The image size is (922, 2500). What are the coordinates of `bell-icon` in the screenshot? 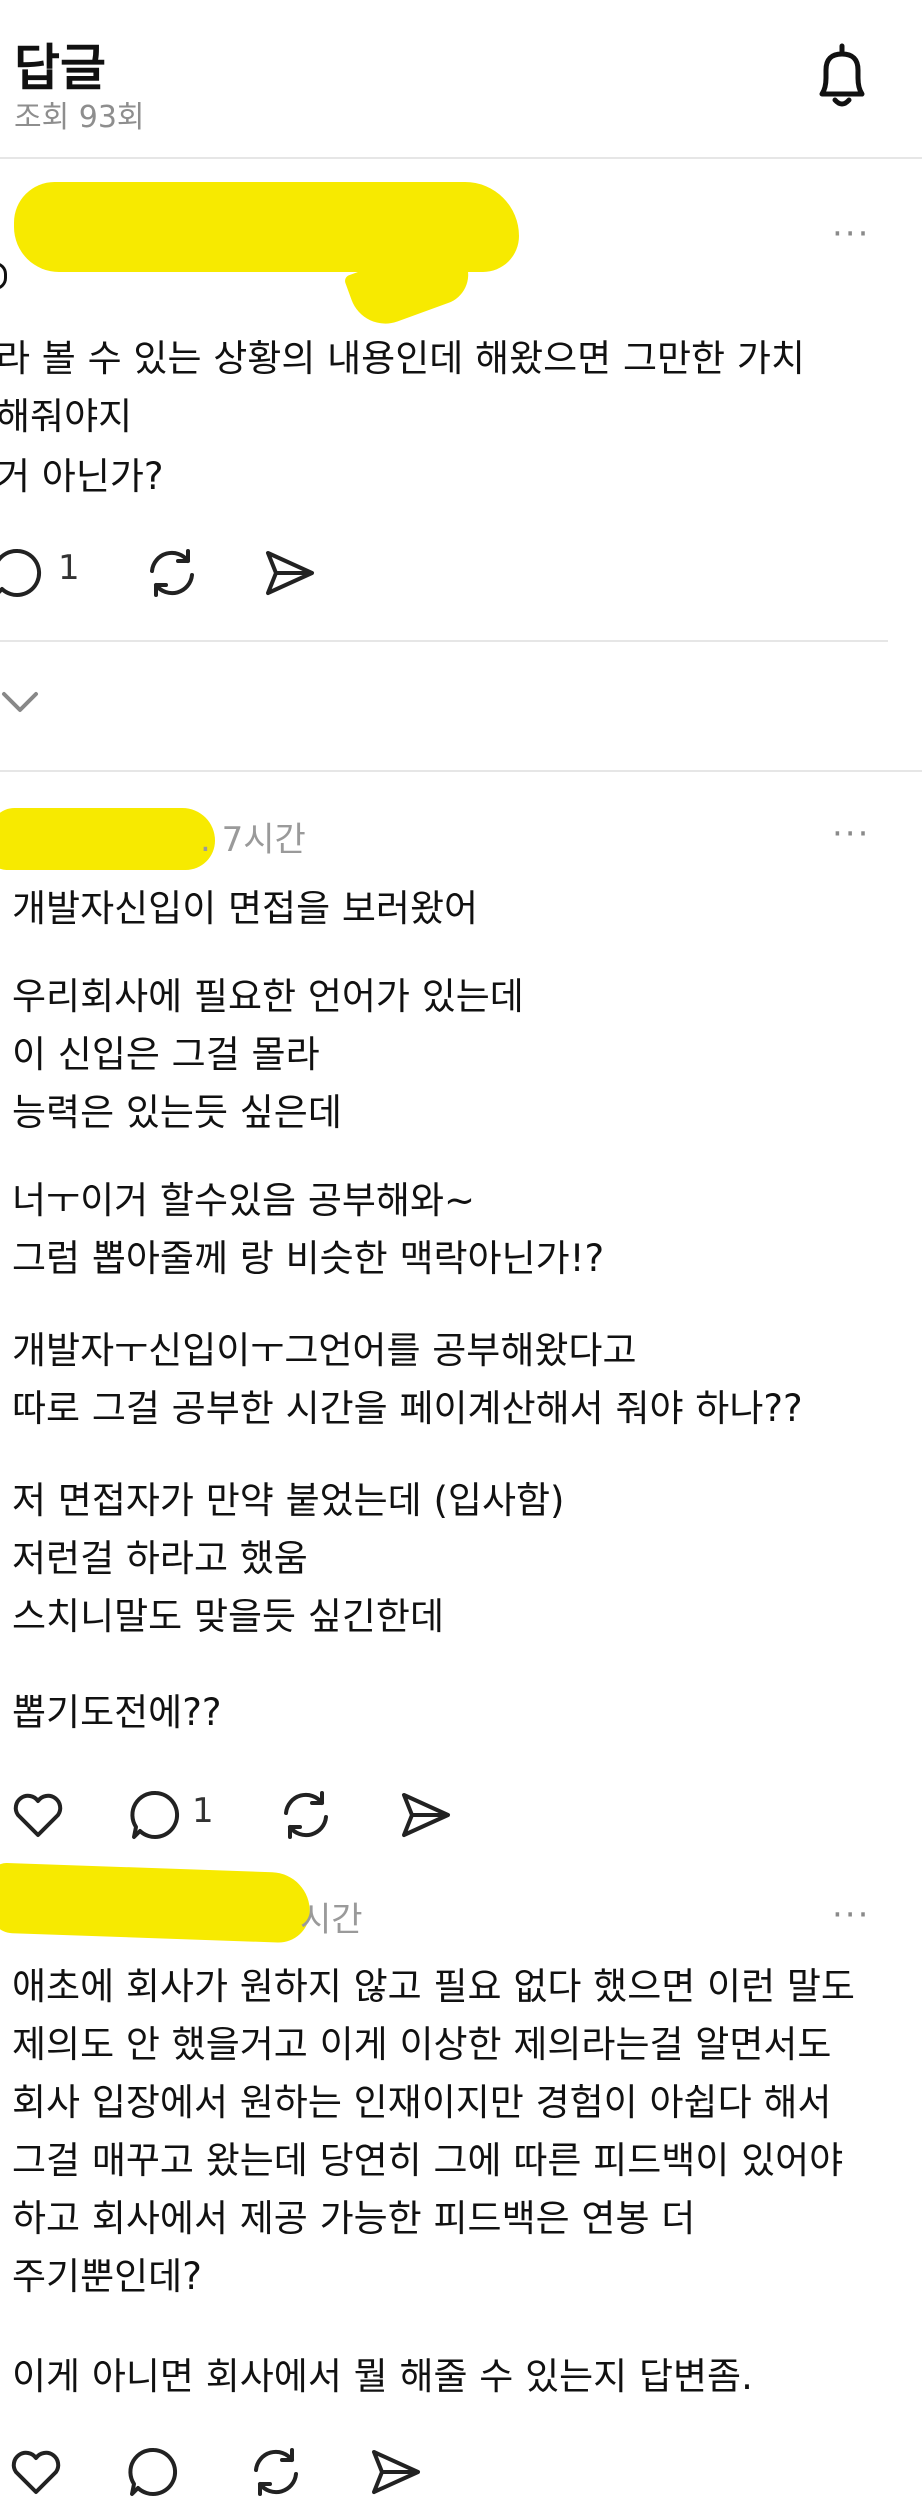 It's located at (842, 78).